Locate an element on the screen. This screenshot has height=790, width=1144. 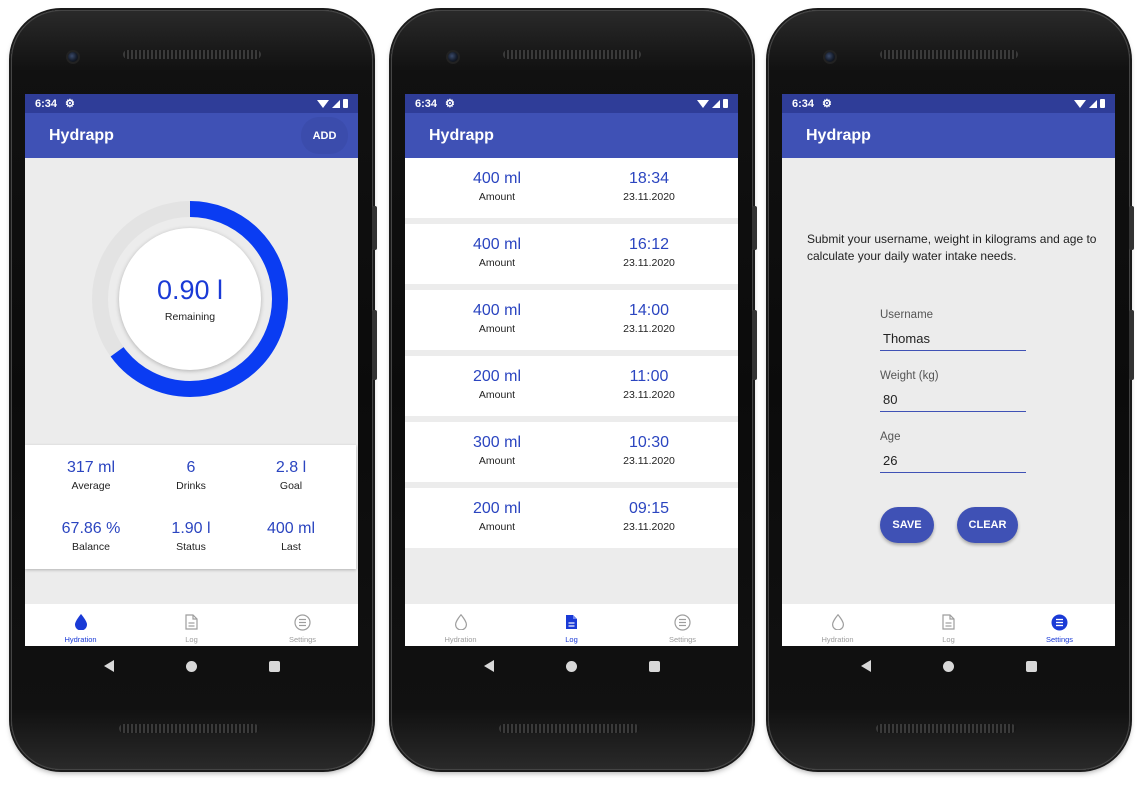
status-time: 6:34 is located at coordinates (803, 103).